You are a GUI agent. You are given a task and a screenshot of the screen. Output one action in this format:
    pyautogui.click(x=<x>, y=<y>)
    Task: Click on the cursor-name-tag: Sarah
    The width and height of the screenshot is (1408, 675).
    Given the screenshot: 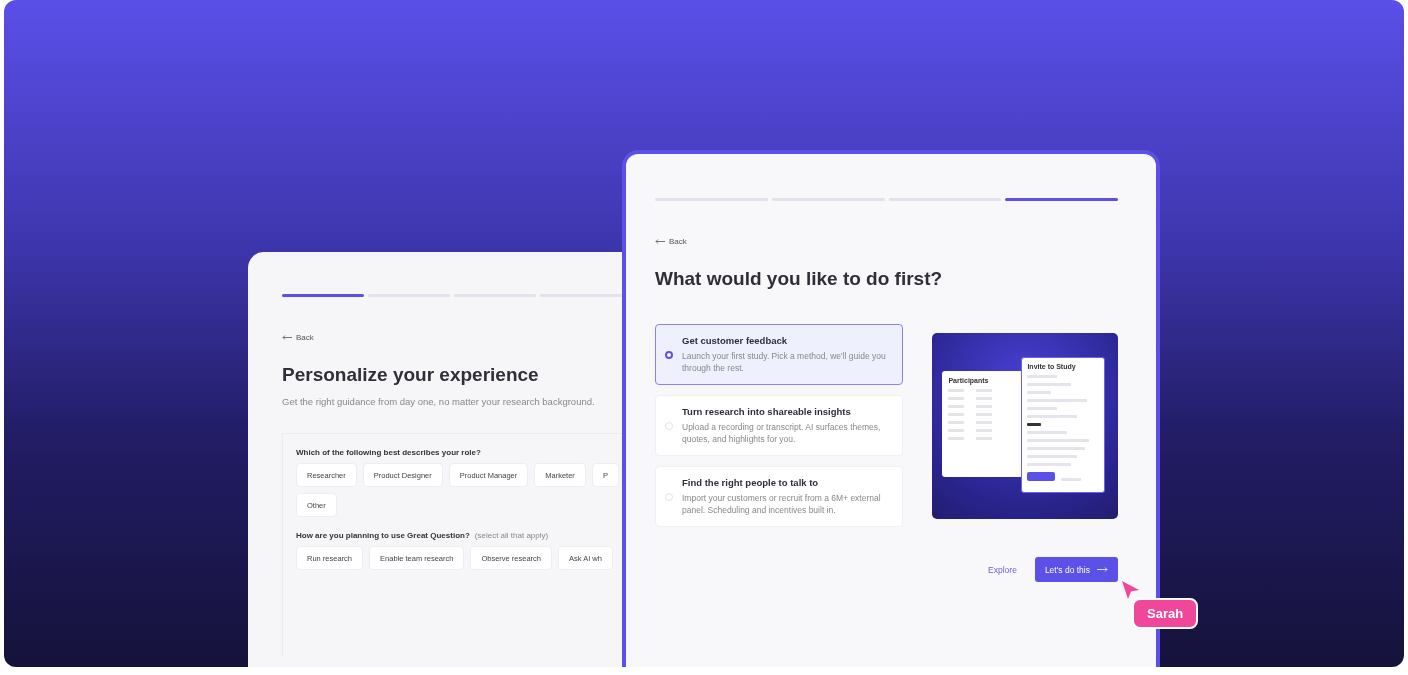 What is the action you would take?
    pyautogui.click(x=1165, y=613)
    